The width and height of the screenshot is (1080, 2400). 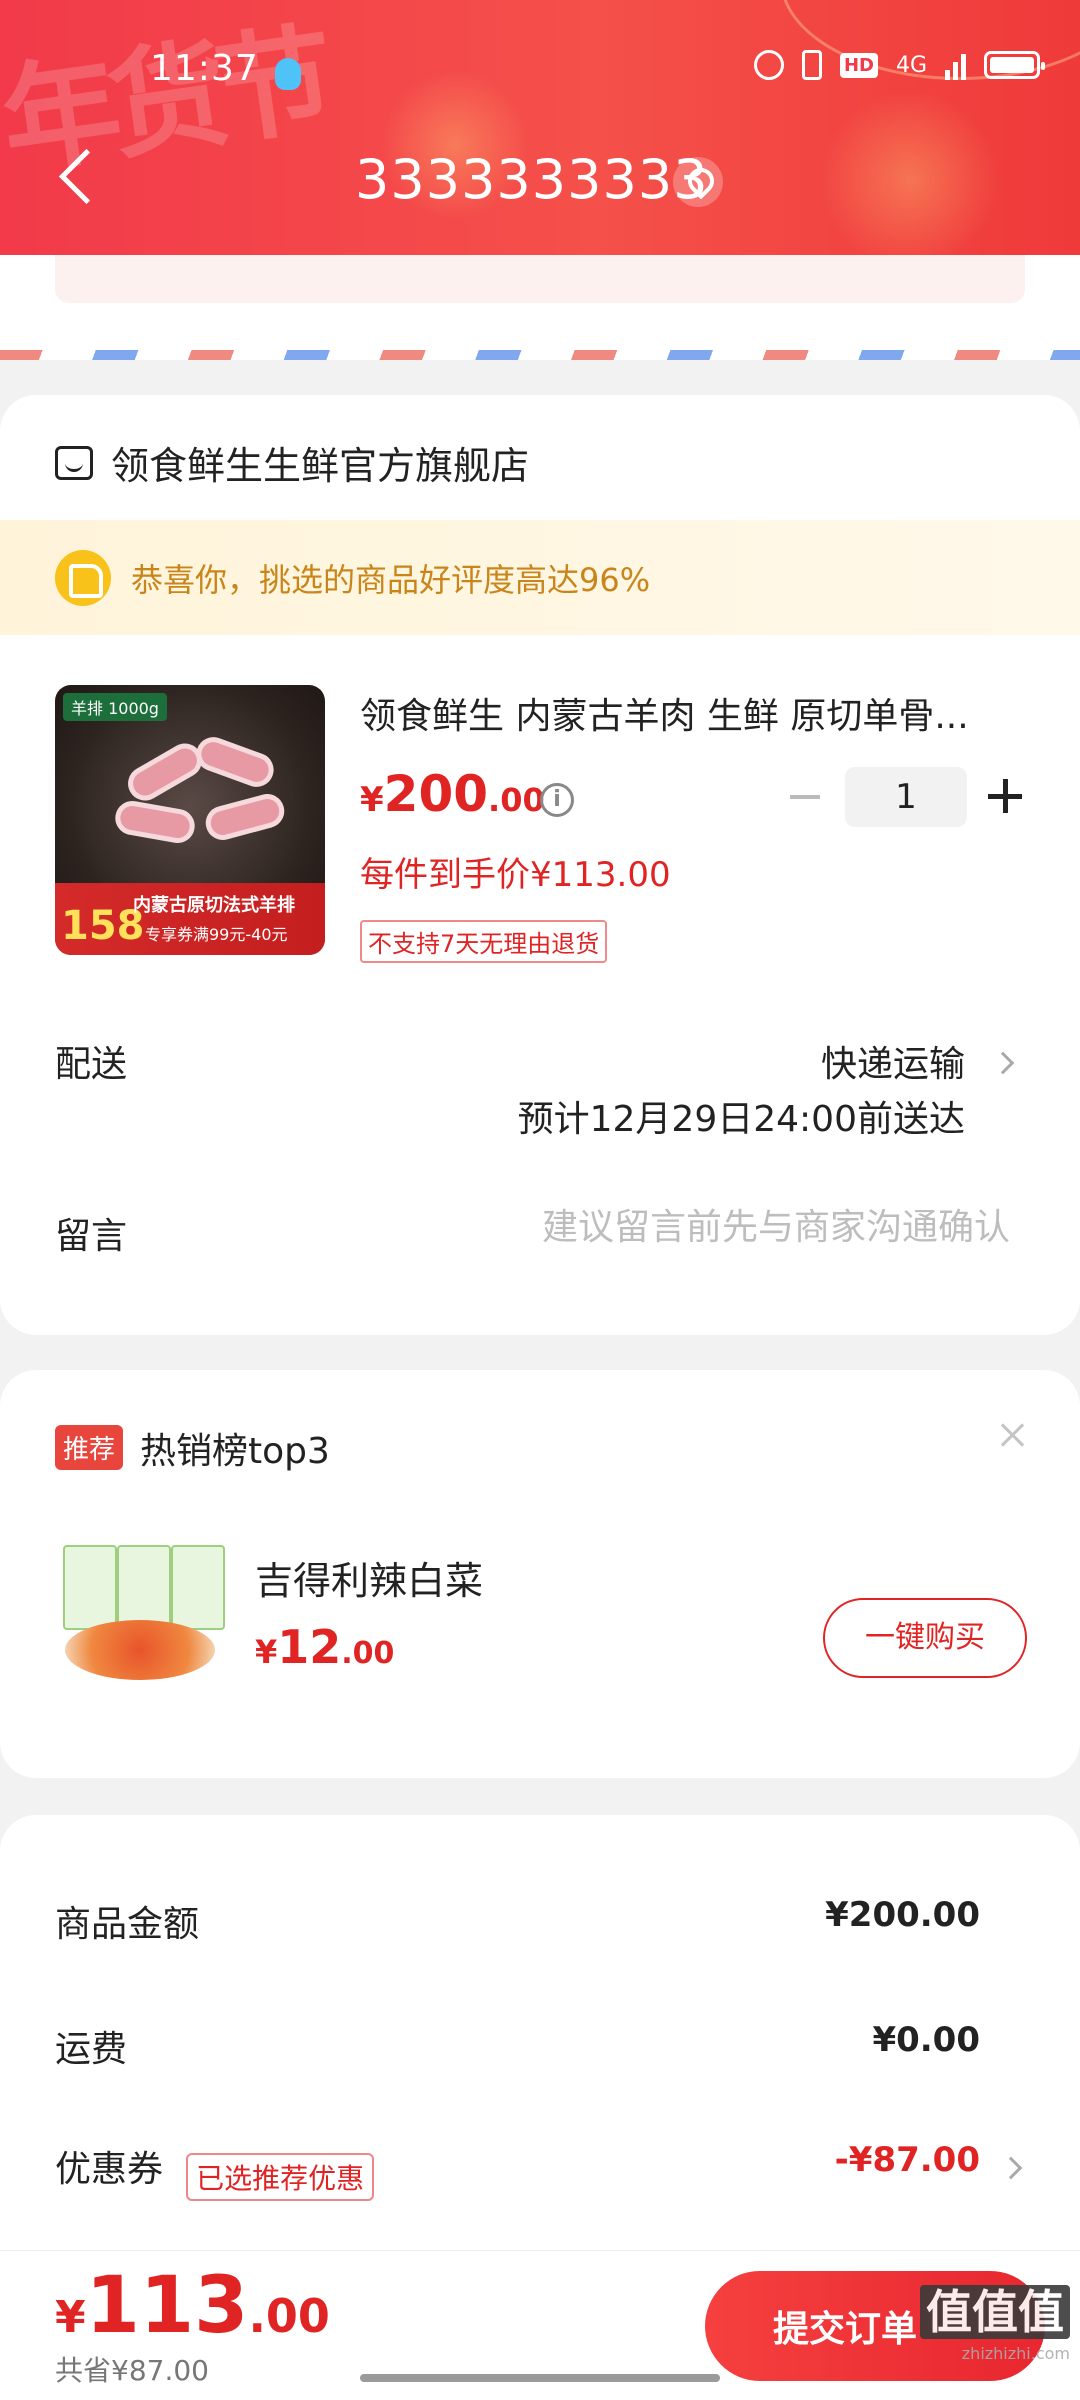 I want to click on recommend-item-price: ¥ 12 .00, so click(x=324, y=1647).